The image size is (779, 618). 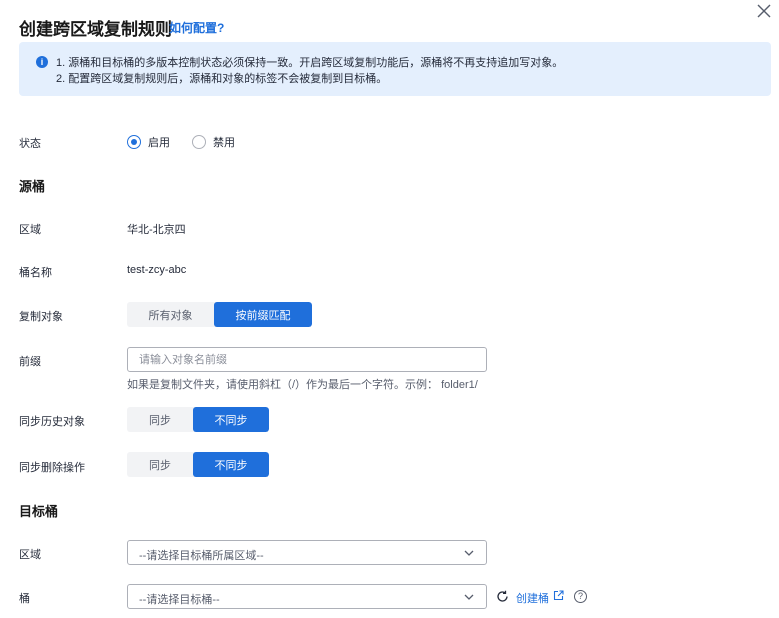 I want to click on target-region-select: --请选择目标桶所属区域--, so click(x=307, y=552).